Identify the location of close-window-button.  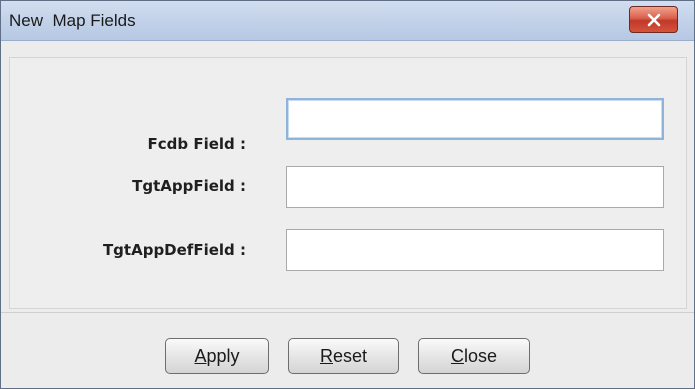
(653, 19).